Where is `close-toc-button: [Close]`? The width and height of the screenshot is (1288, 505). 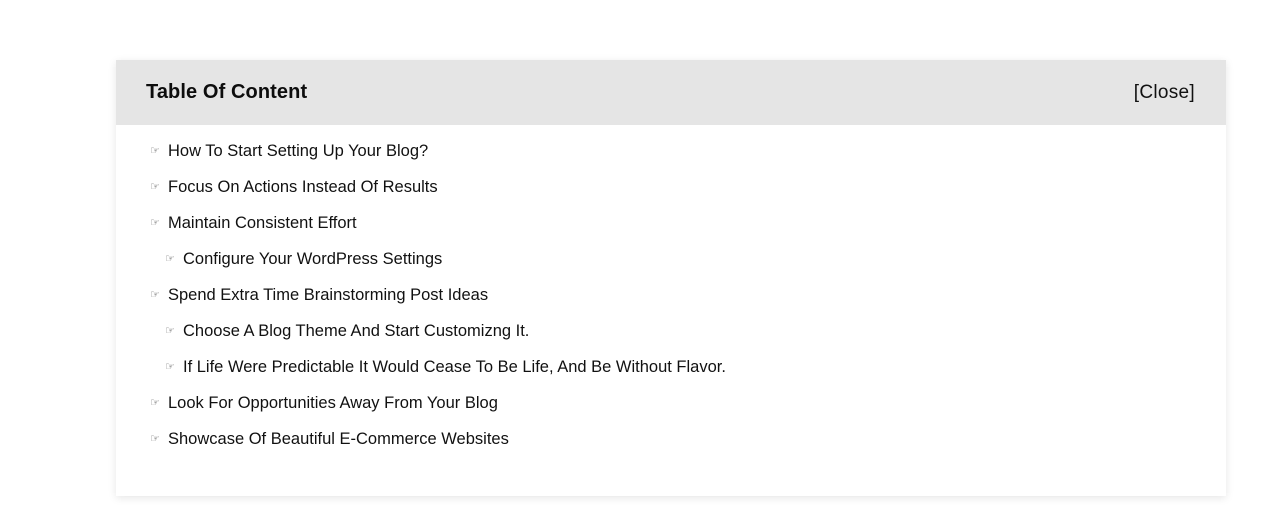 close-toc-button: [Close] is located at coordinates (1164, 93).